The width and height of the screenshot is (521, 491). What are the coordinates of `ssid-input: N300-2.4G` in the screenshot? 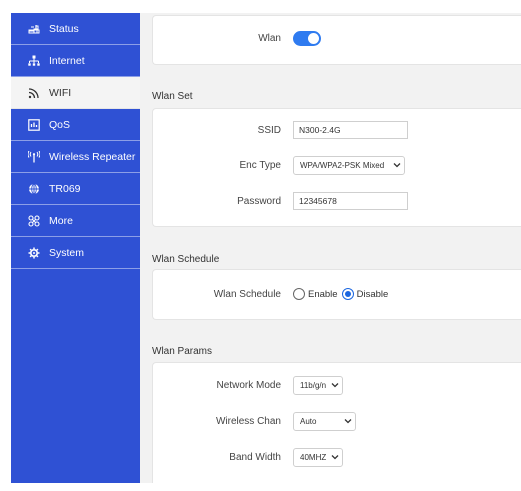 It's located at (350, 130).